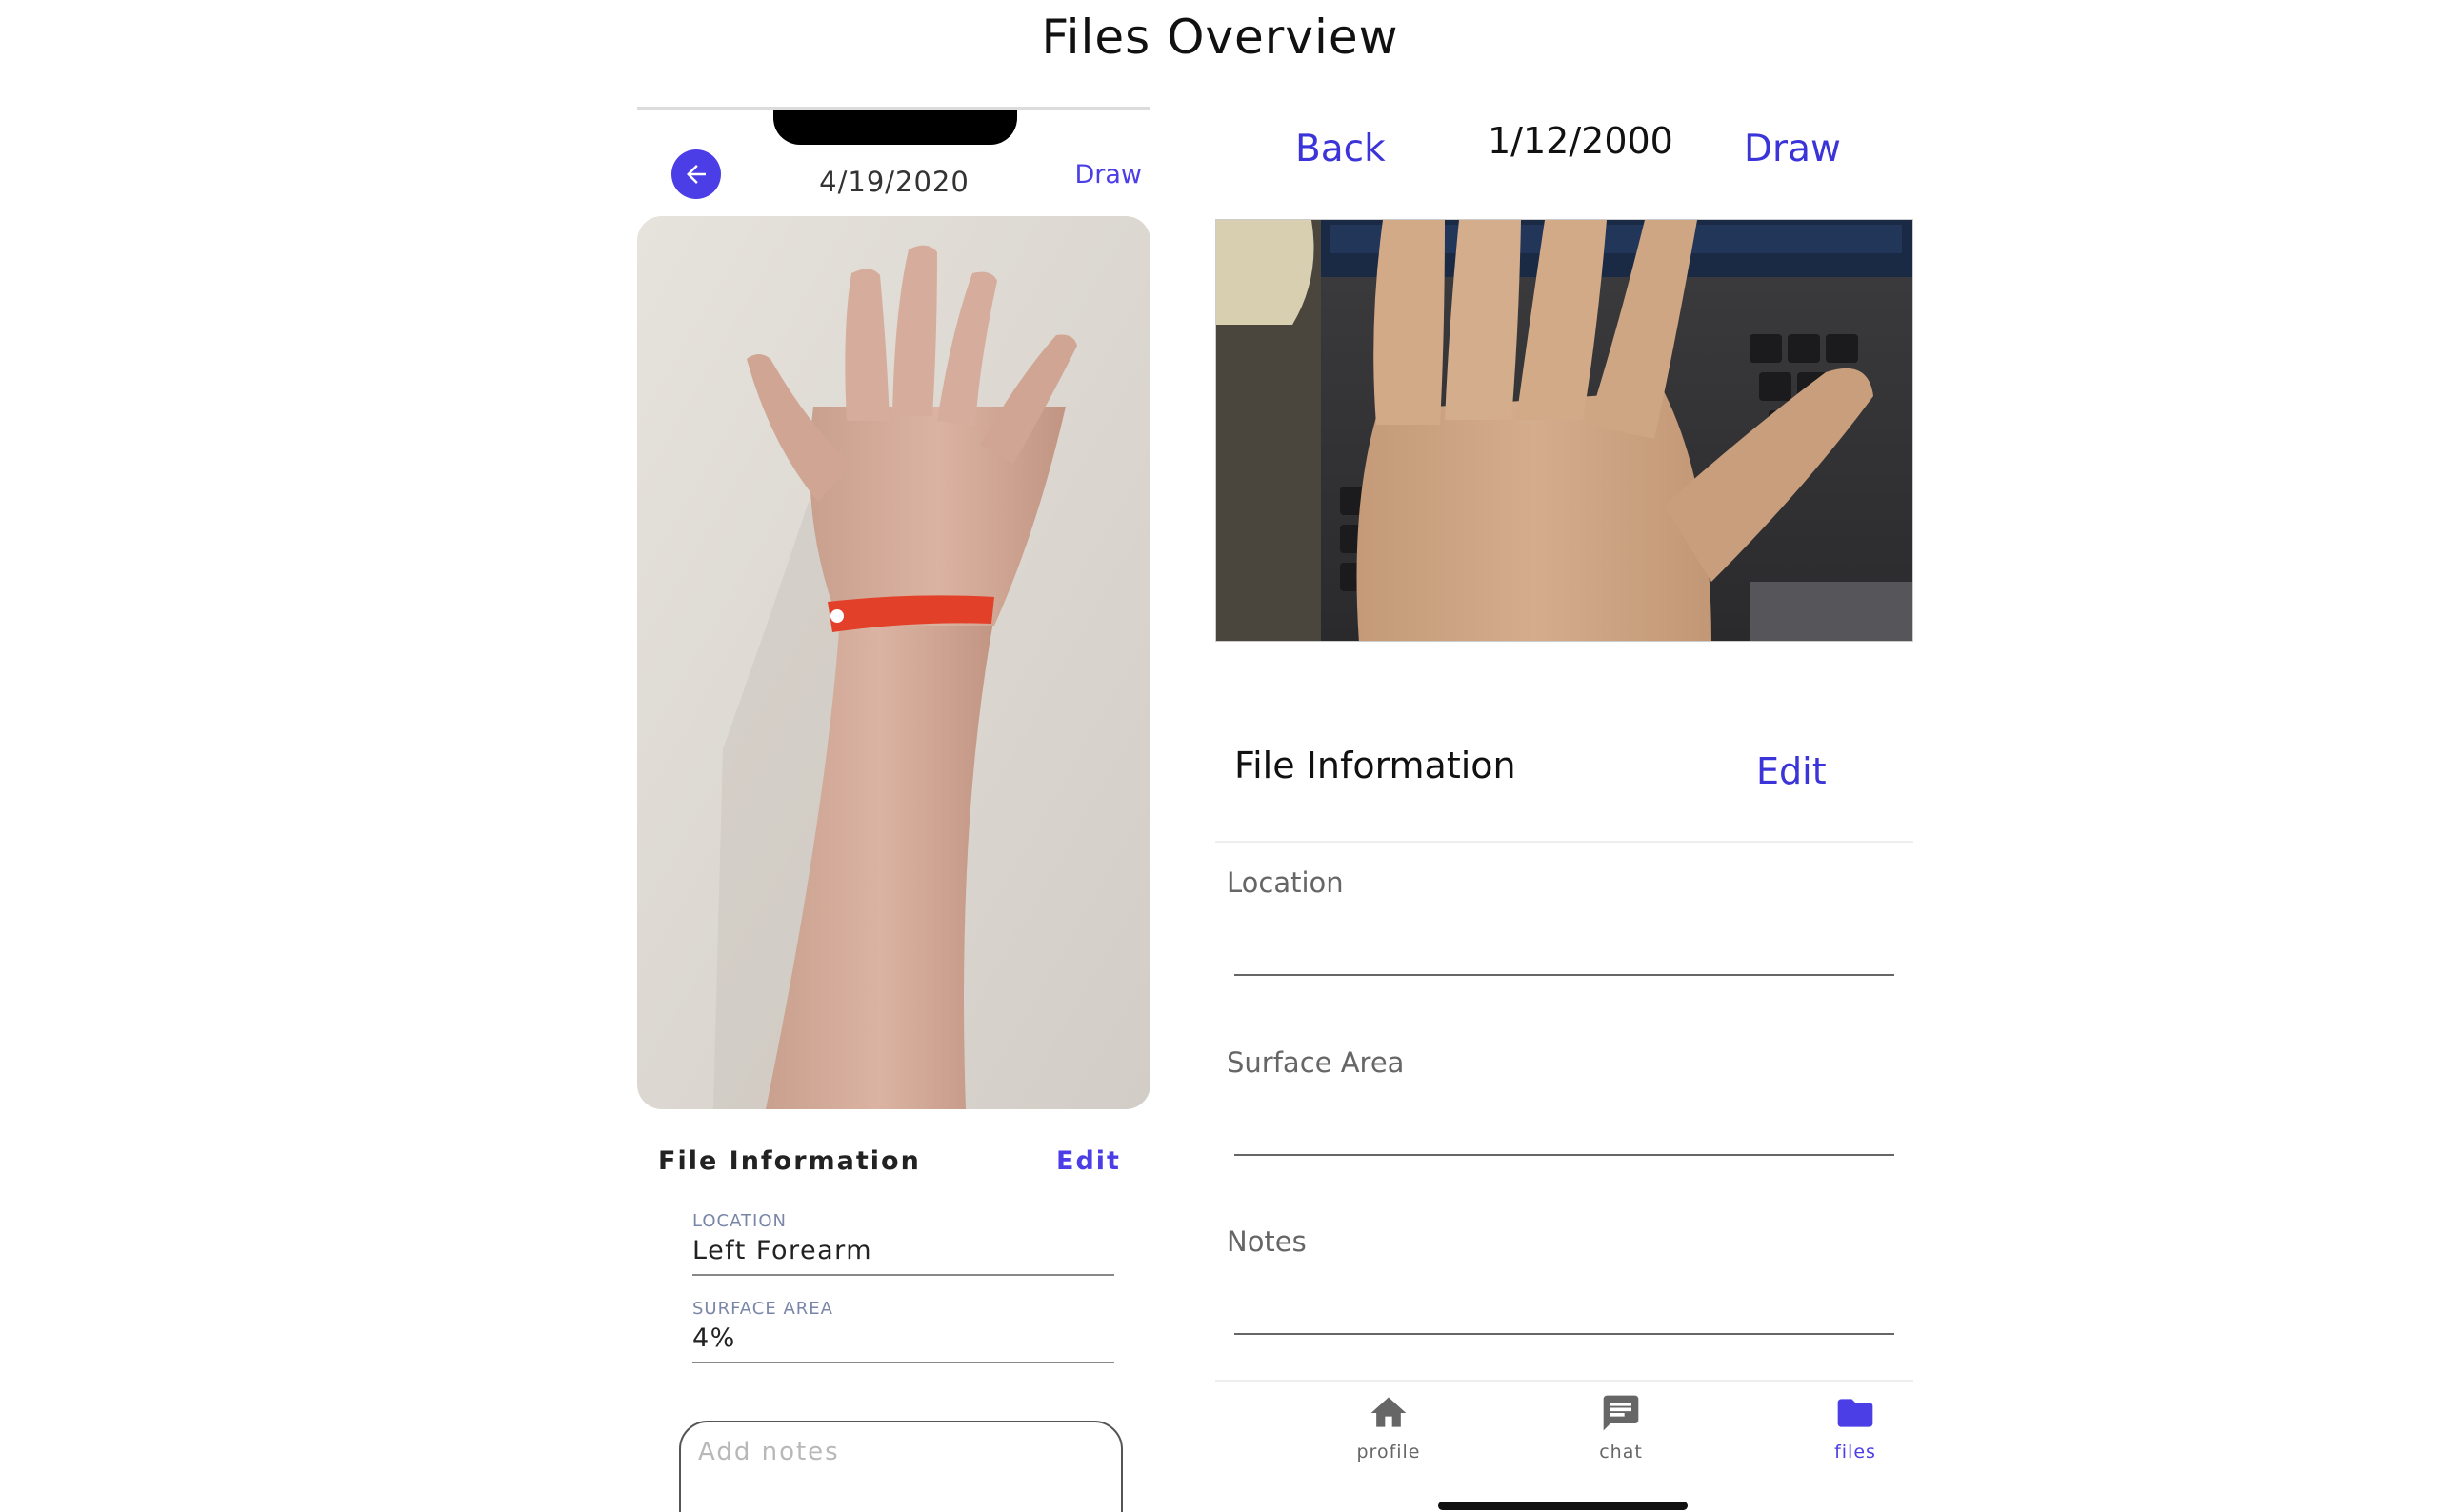  What do you see at coordinates (739, 1221) in the screenshot?
I see `location-label: LOCATION` at bounding box center [739, 1221].